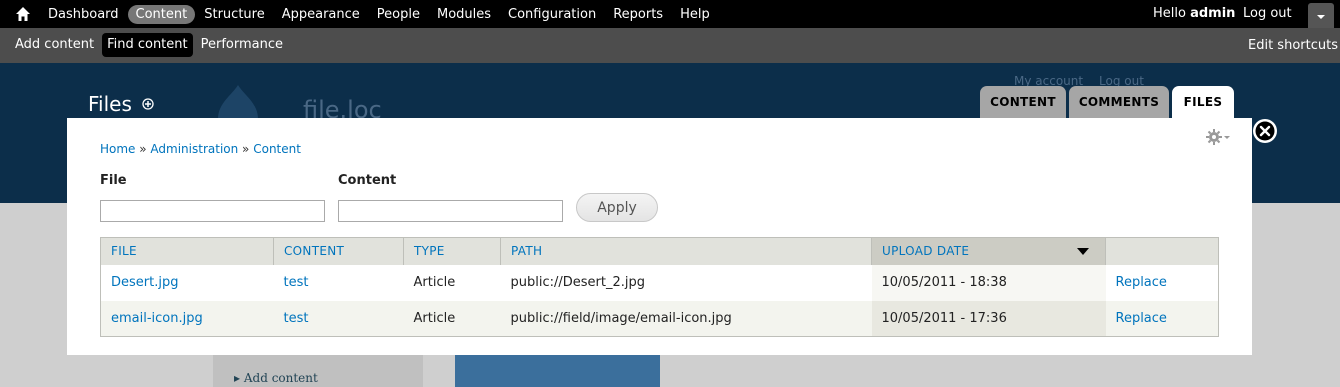  I want to click on toolbar-item-reports: Reports, so click(638, 14).